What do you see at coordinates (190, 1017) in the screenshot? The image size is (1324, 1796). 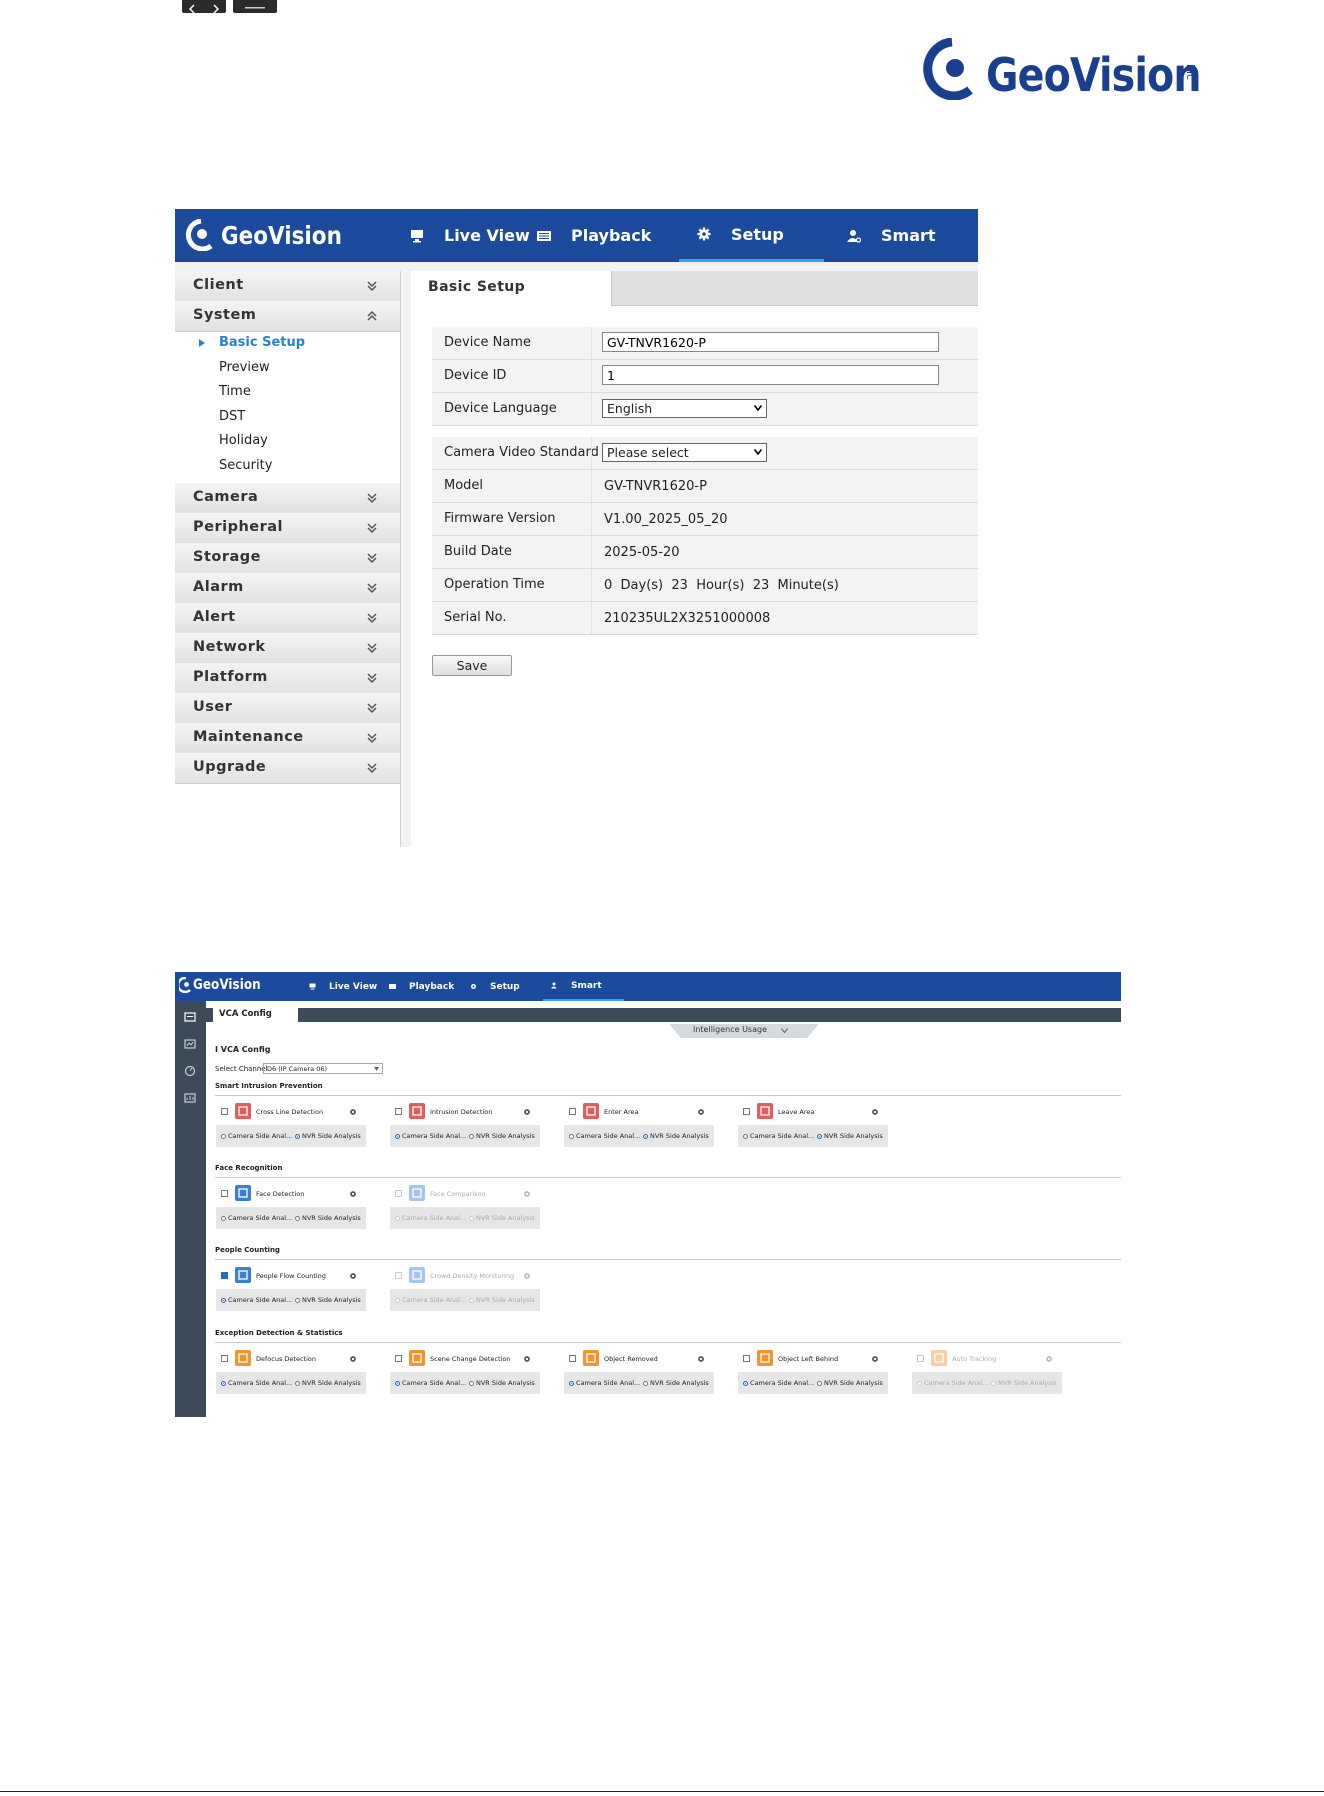 I see `vca-config-icon` at bounding box center [190, 1017].